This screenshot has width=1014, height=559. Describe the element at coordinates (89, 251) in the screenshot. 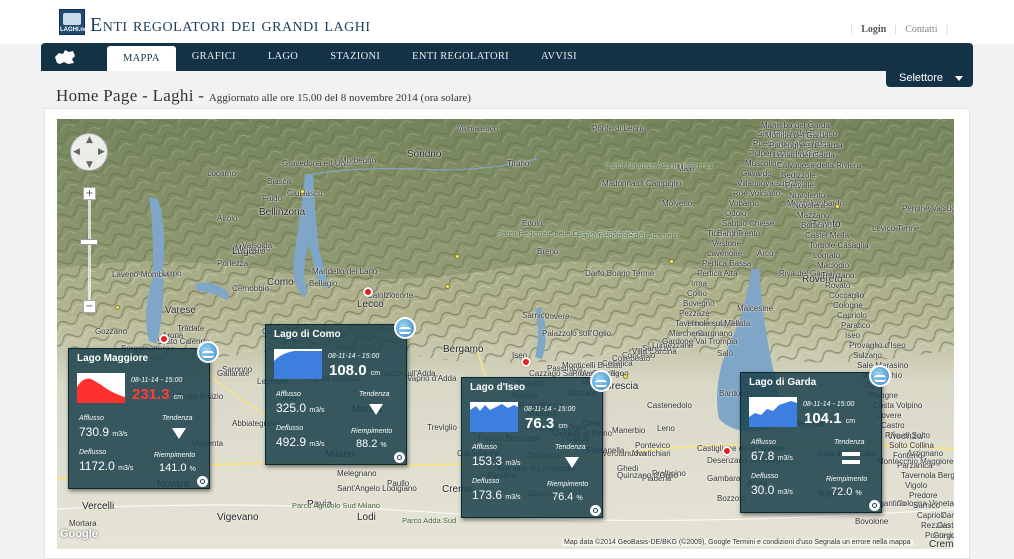

I see `zoom-slider-track` at that location.